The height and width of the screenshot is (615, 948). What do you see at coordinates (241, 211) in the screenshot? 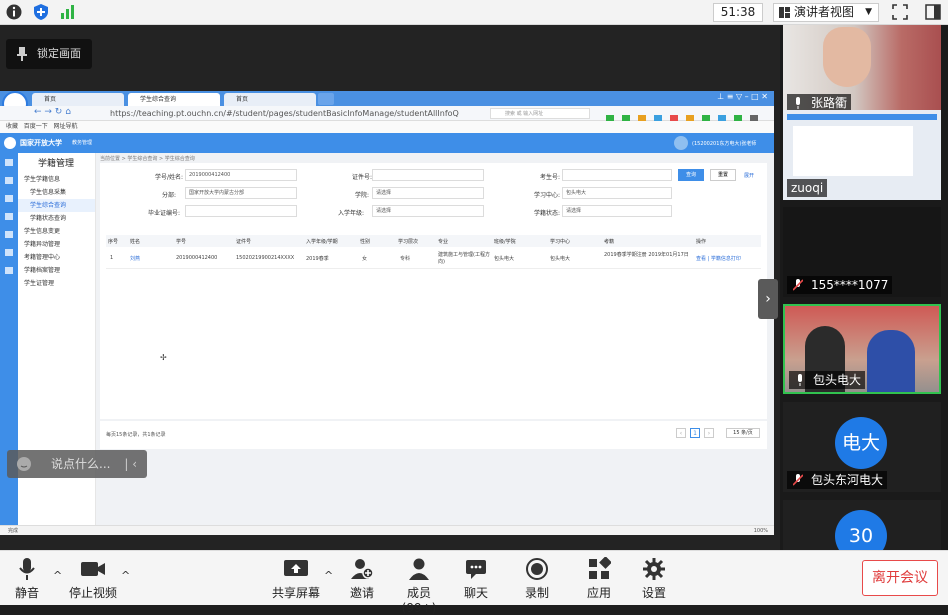
I see `diploma-number-input` at bounding box center [241, 211].